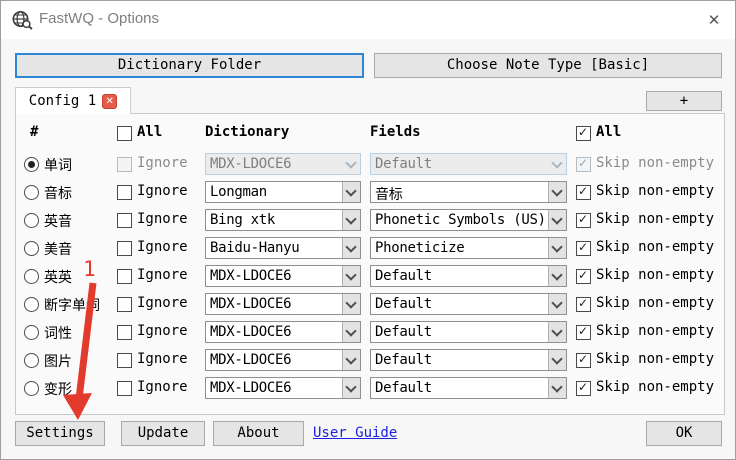 The height and width of the screenshot is (460, 736). Describe the element at coordinates (22, 20) in the screenshot. I see `app-icon` at that location.